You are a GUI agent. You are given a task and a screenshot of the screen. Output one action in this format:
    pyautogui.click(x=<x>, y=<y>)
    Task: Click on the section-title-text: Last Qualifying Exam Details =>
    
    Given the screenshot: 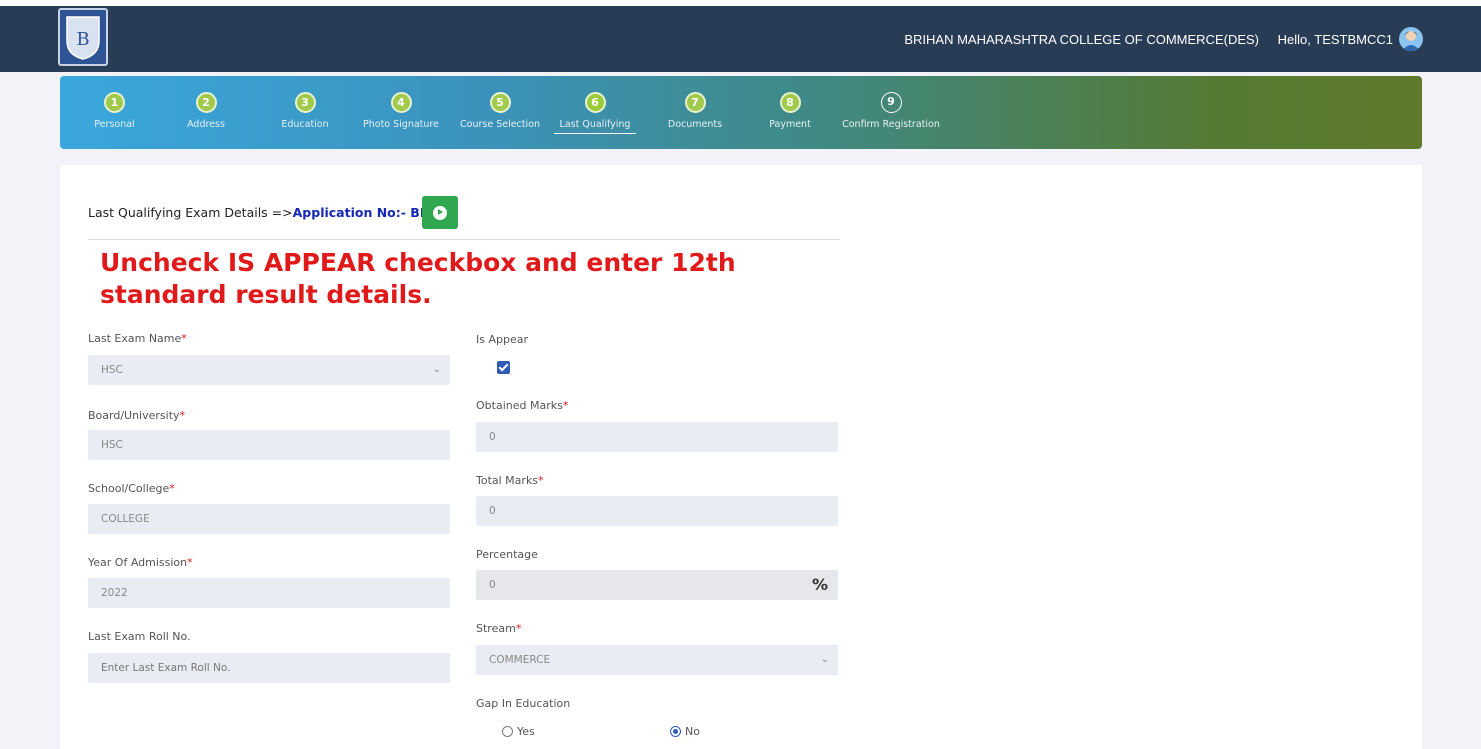 What is the action you would take?
    pyautogui.click(x=190, y=212)
    